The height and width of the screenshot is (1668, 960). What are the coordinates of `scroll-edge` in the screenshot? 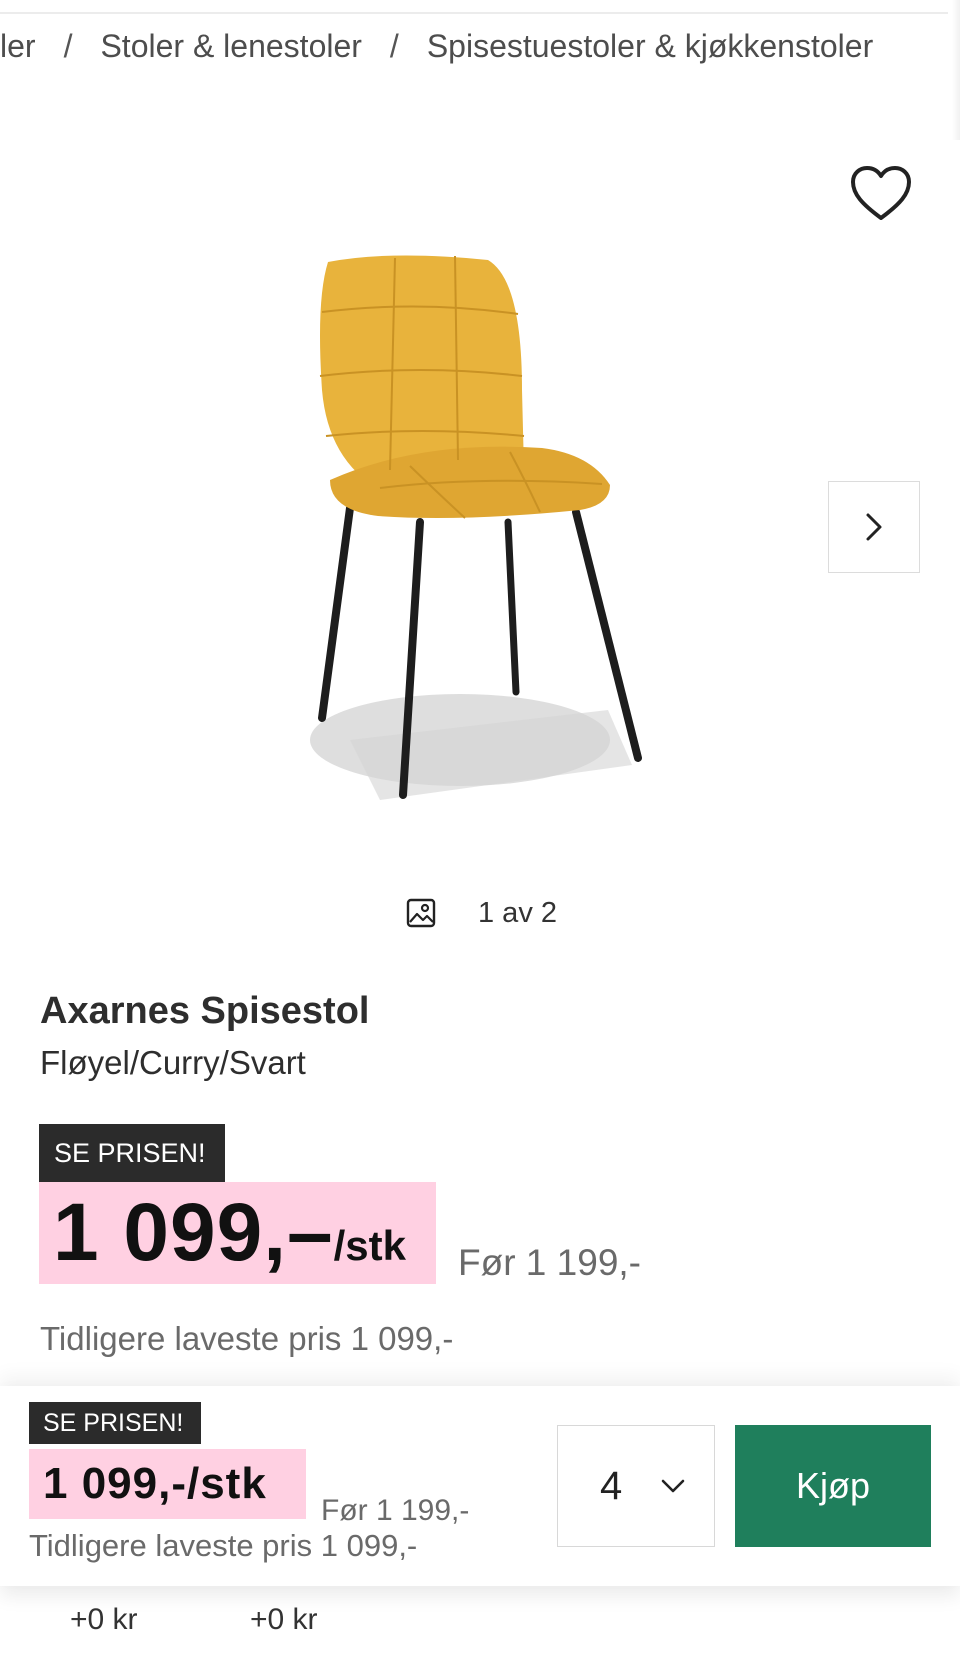 It's located at (956, 70).